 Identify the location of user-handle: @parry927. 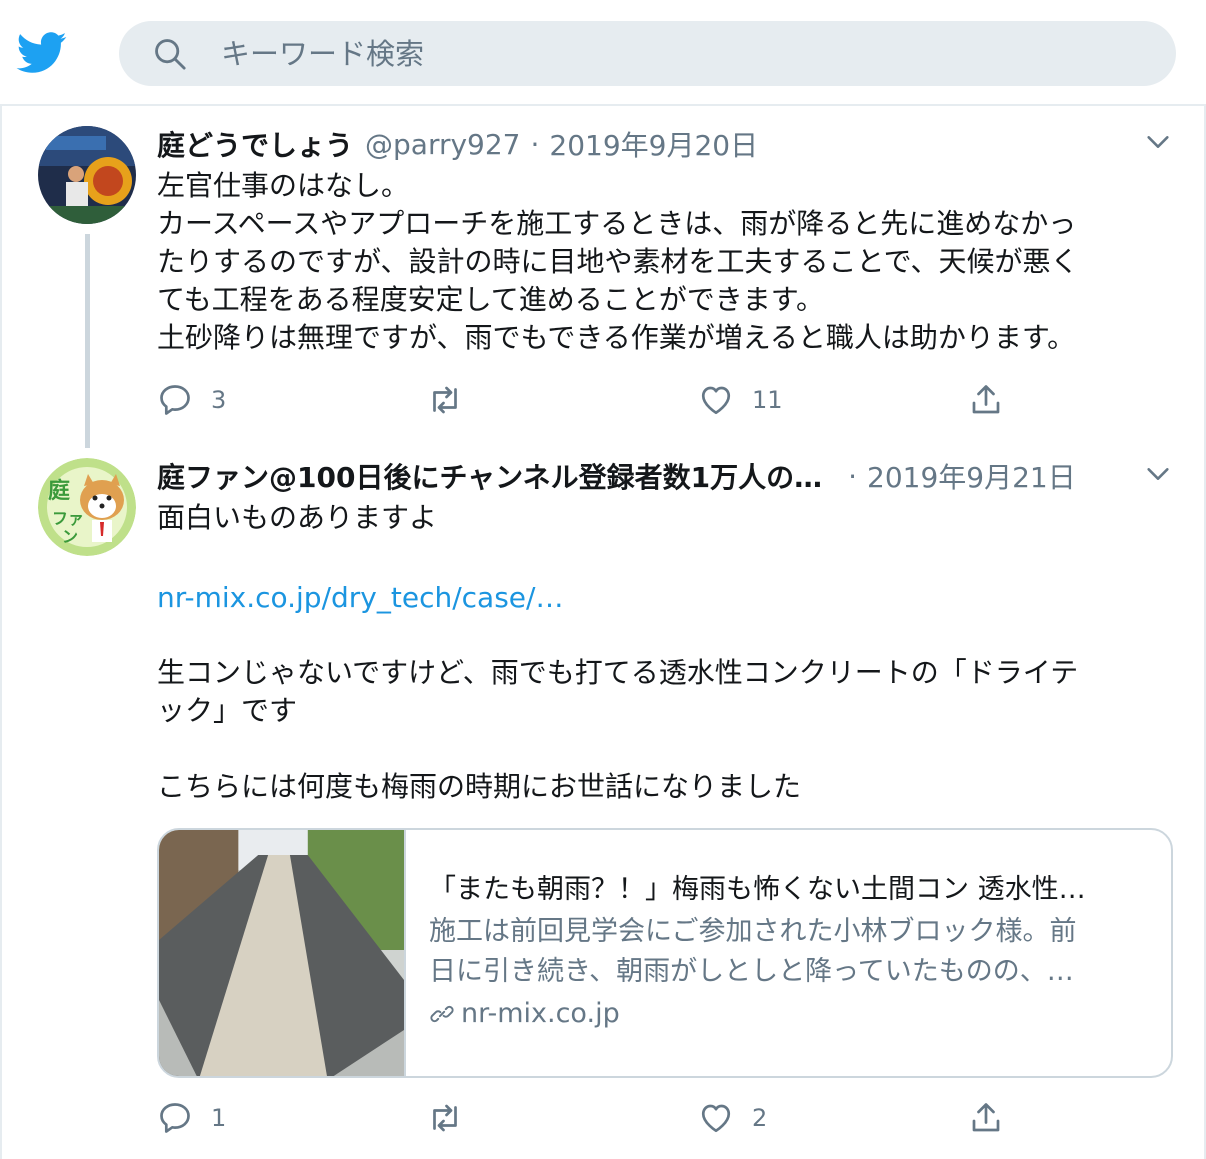
(442, 144).